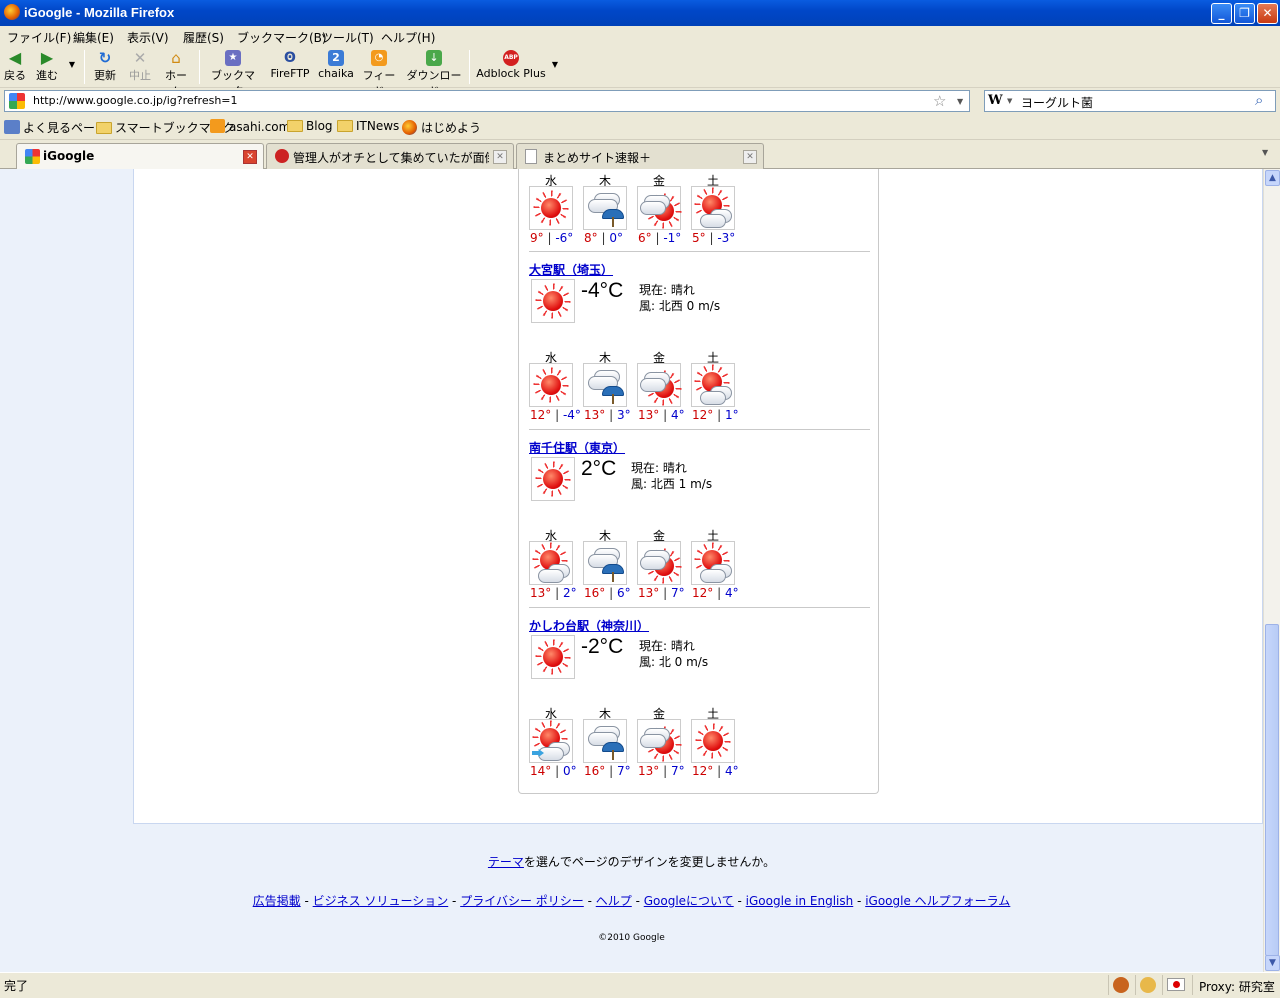  Describe the element at coordinates (713, 208) in the screenshot. I see `weather-sun-cloud-icon` at that location.